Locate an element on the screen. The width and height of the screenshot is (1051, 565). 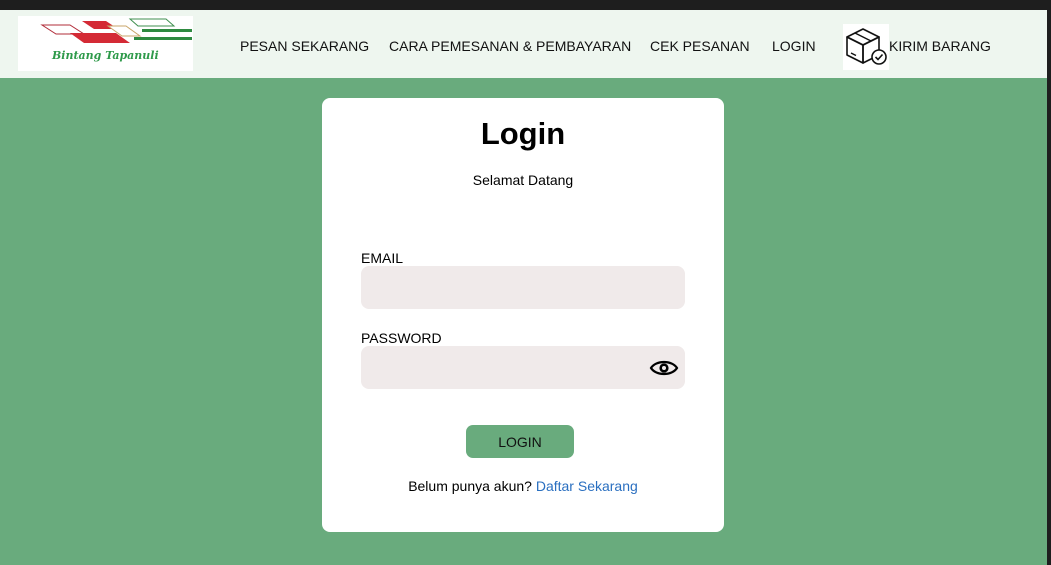
email-field is located at coordinates (523, 287).